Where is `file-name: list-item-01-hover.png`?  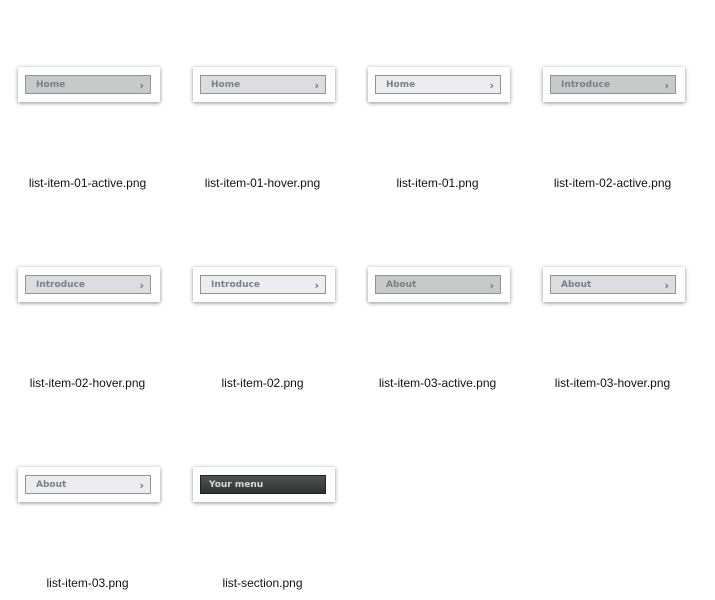
file-name: list-item-01-hover.png is located at coordinates (262, 183).